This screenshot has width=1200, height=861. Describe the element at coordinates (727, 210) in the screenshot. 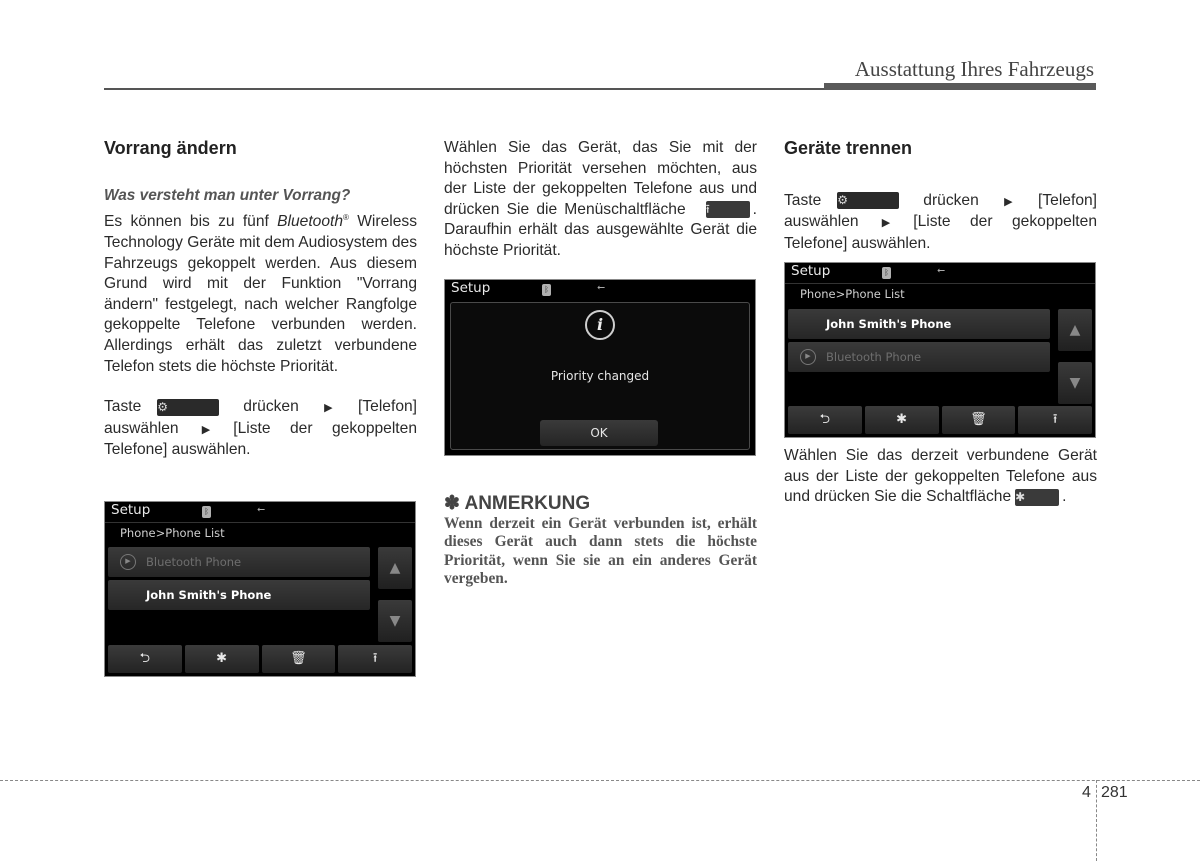

I see `move-to-top-icon: ⭱` at that location.